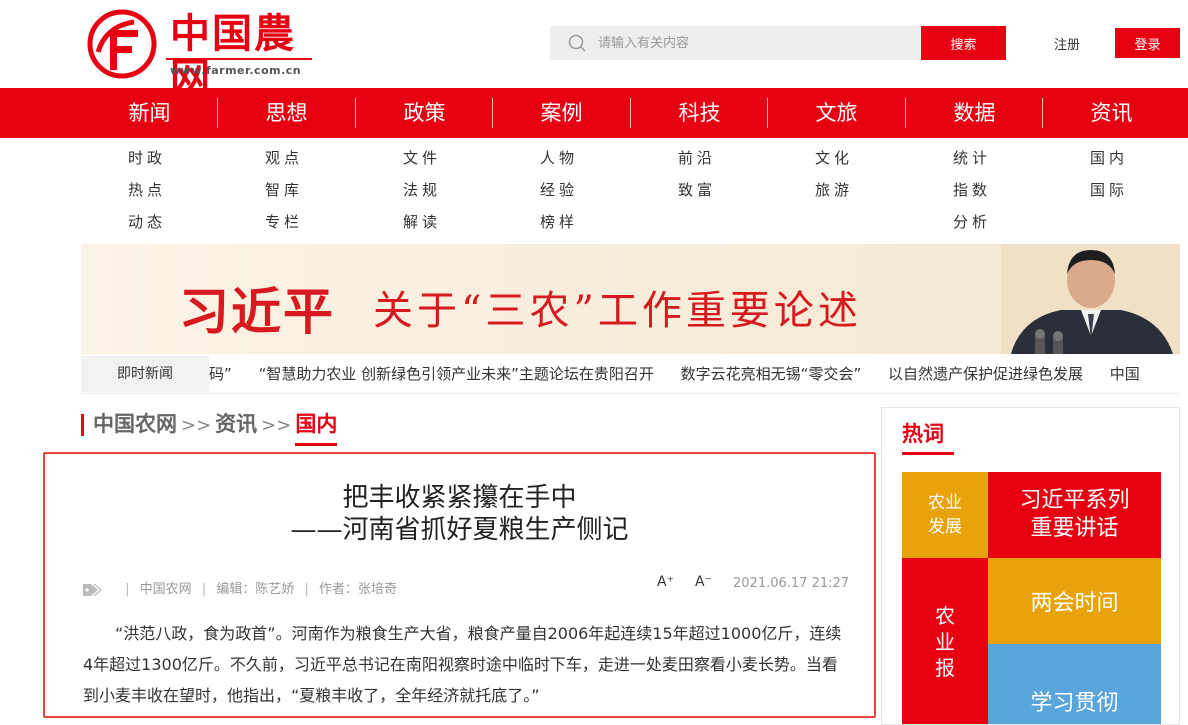 The height and width of the screenshot is (725, 1188). Describe the element at coordinates (135, 424) in the screenshot. I see `breadcrumb-home: 中国农网` at that location.